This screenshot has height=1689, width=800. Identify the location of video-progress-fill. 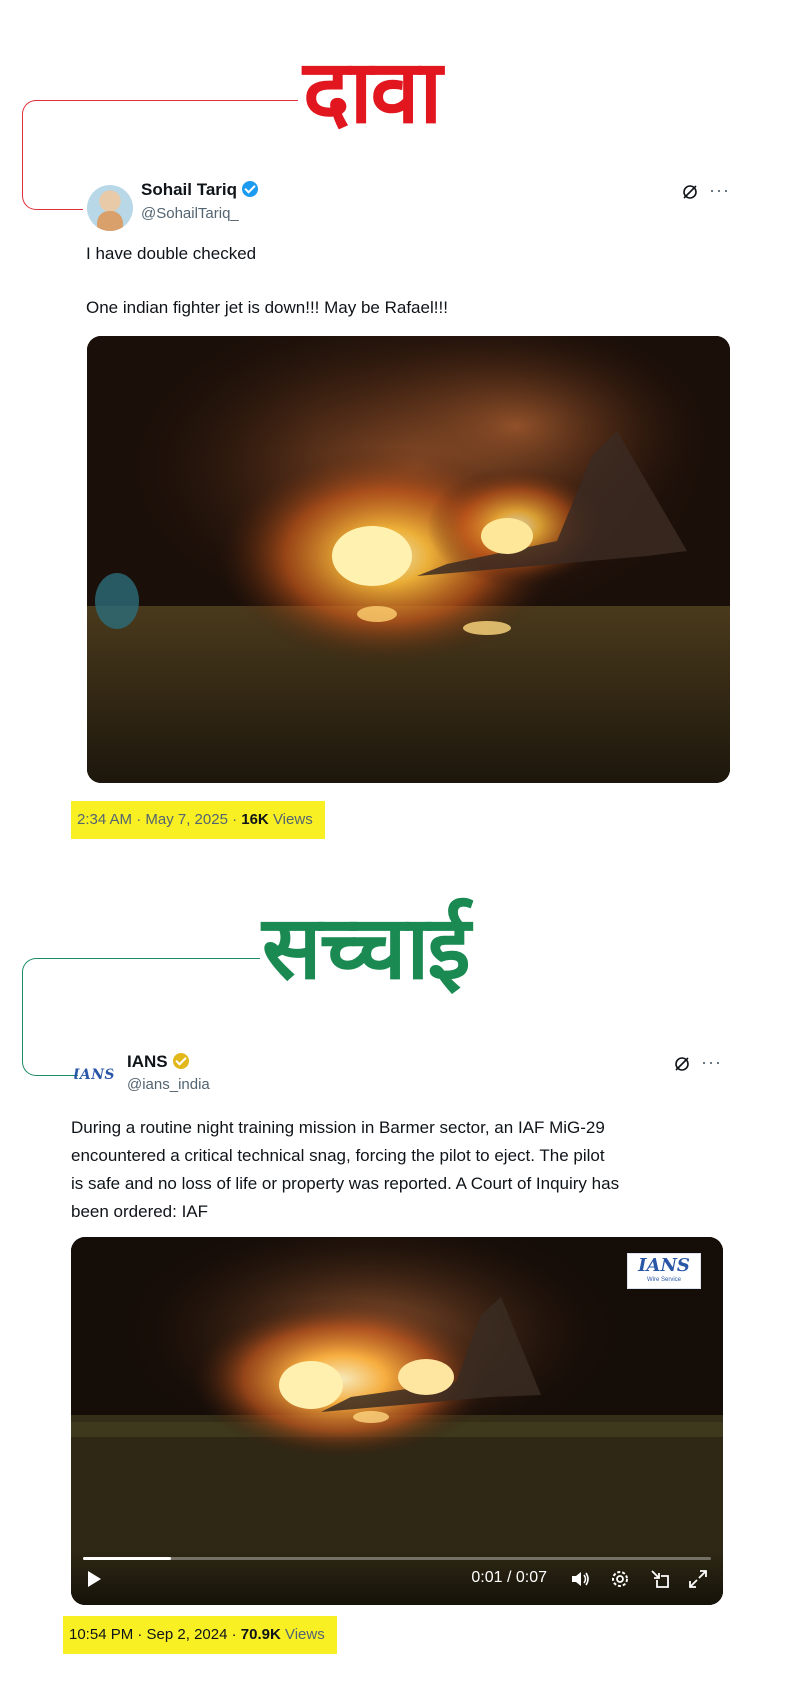
(127, 1558).